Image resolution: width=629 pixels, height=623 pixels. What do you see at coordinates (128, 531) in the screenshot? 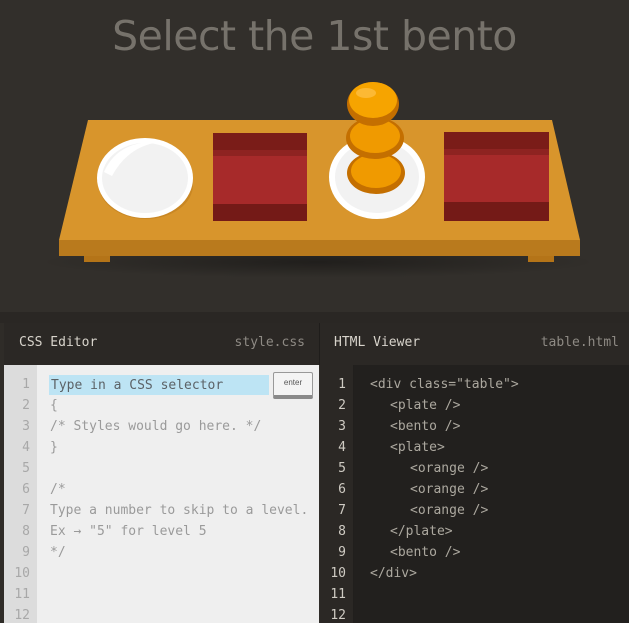
I see `code-line: Ex → "5" for level 5` at bounding box center [128, 531].